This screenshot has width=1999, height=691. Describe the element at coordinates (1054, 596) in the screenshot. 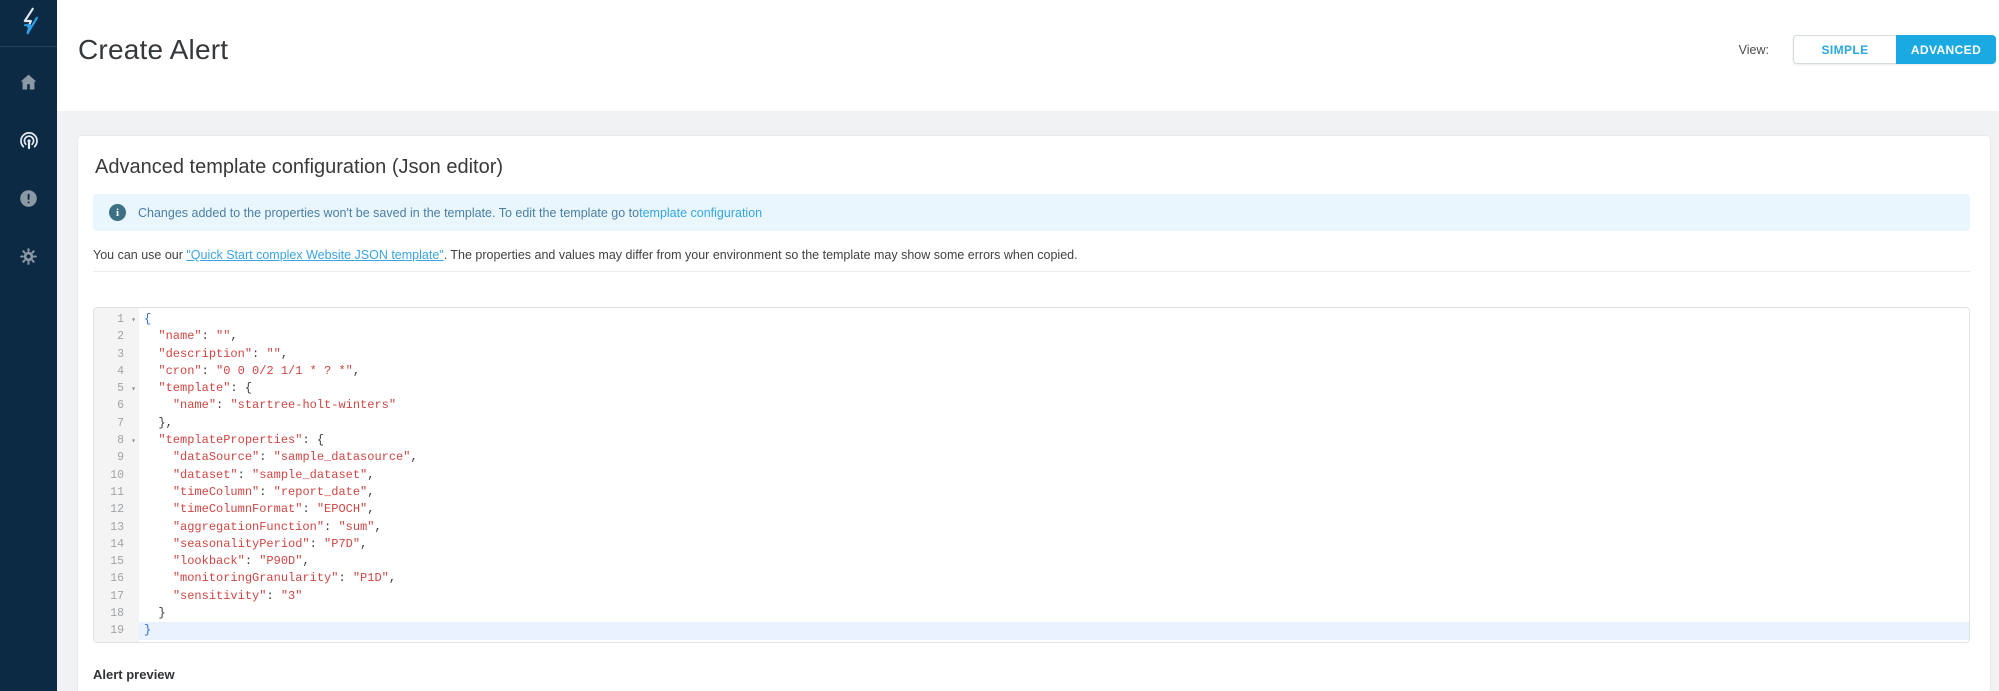

I see `editor-code-text: "sensitivity": "3"` at that location.